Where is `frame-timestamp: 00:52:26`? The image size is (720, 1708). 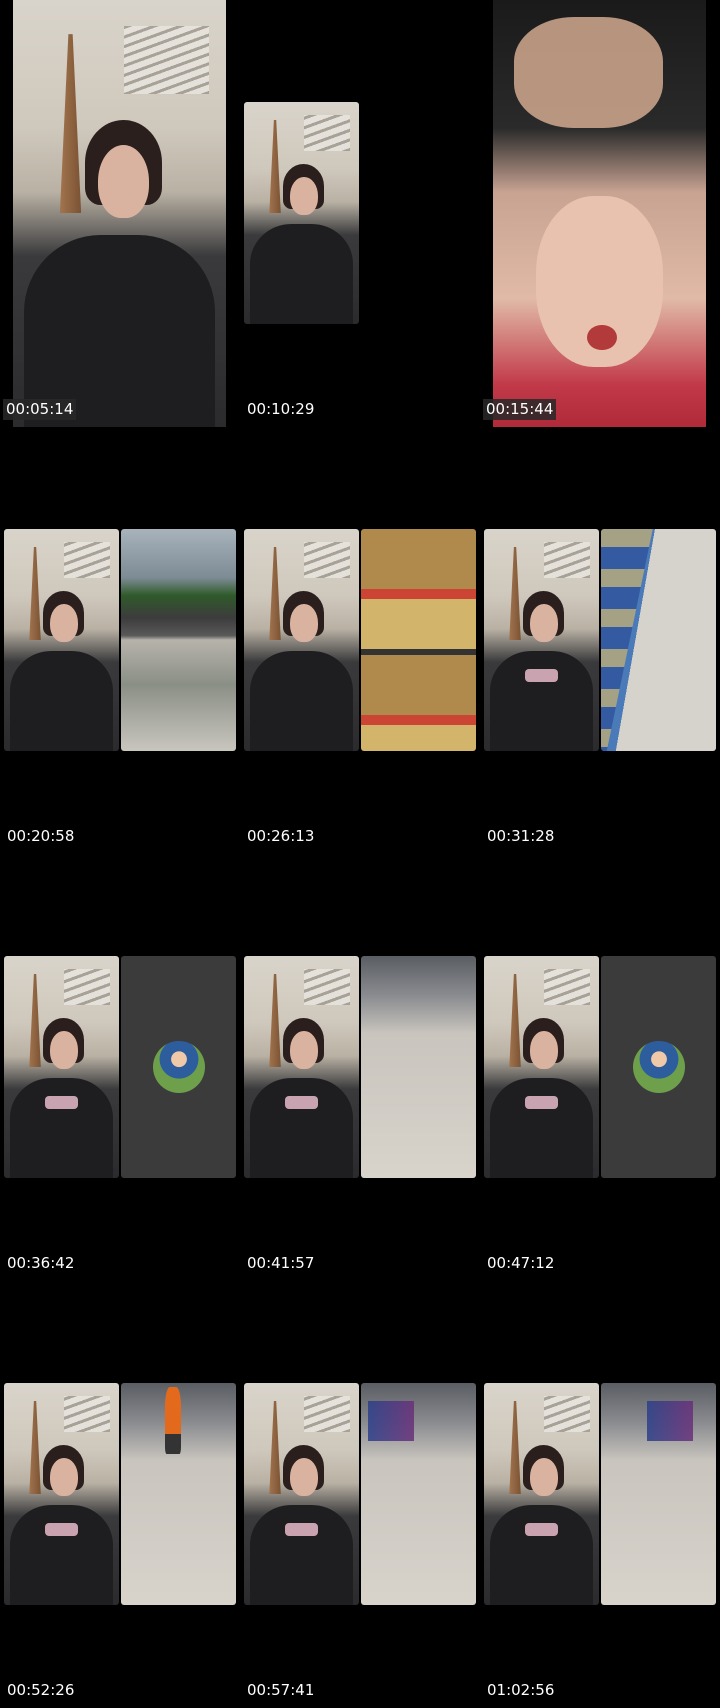 frame-timestamp: 00:52:26 is located at coordinates (41, 1690).